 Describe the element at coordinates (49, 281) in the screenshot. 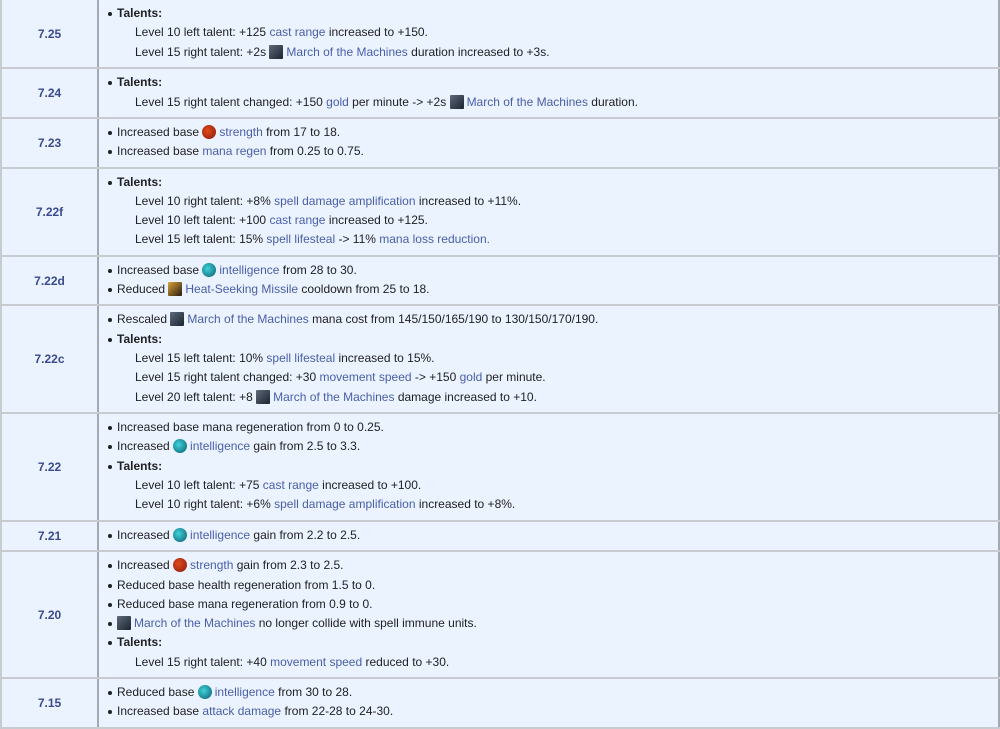

I see `version-link: 7.22d` at that location.